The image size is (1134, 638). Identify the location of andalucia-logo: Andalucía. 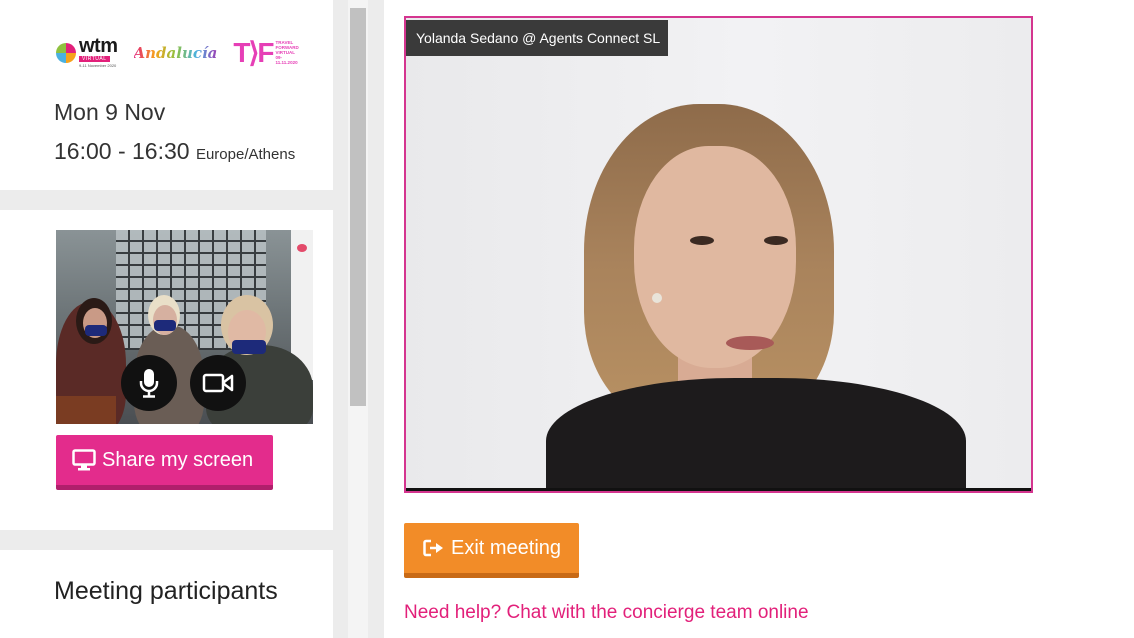
(175, 52).